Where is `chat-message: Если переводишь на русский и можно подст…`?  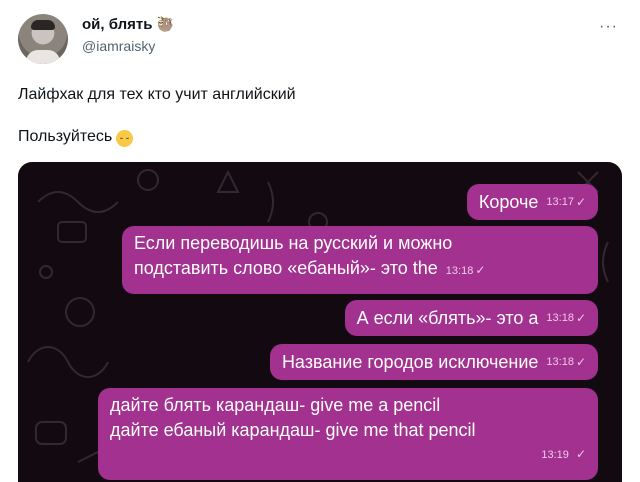 chat-message: Если переводишь на русский и можно подст… is located at coordinates (360, 260).